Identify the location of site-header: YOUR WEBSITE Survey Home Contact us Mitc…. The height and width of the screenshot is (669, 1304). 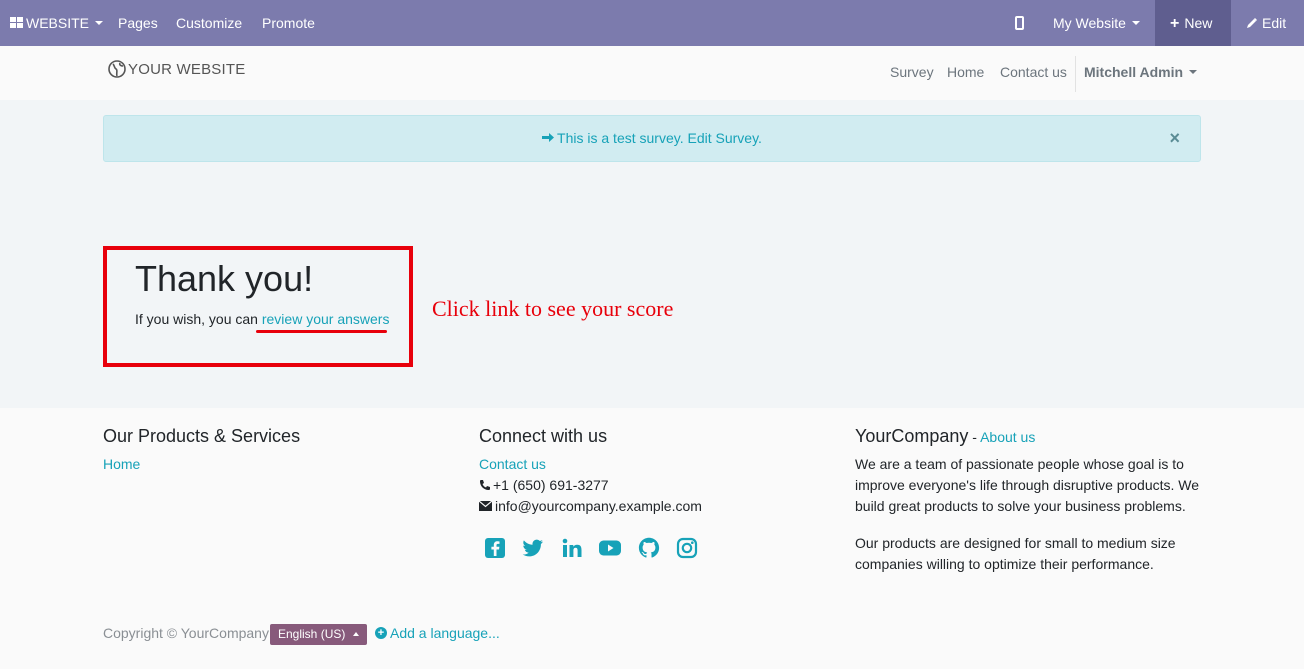
(652, 73).